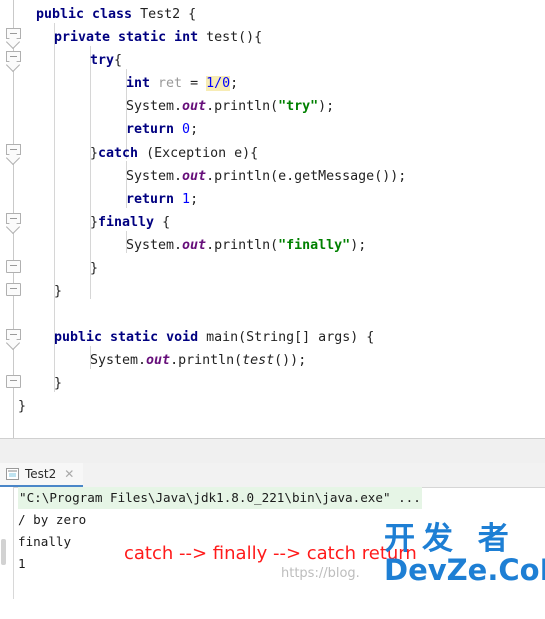 The image size is (545, 619). I want to click on code-line-5: System.out.println("try");, so click(335, 106).